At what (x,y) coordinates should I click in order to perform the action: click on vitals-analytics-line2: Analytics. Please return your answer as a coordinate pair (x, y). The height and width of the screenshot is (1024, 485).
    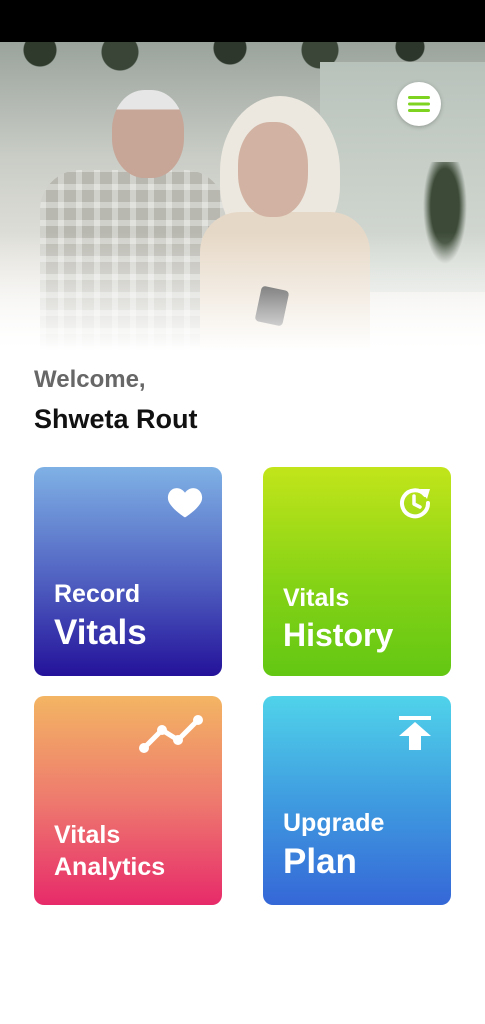
    Looking at the image, I should click on (110, 867).